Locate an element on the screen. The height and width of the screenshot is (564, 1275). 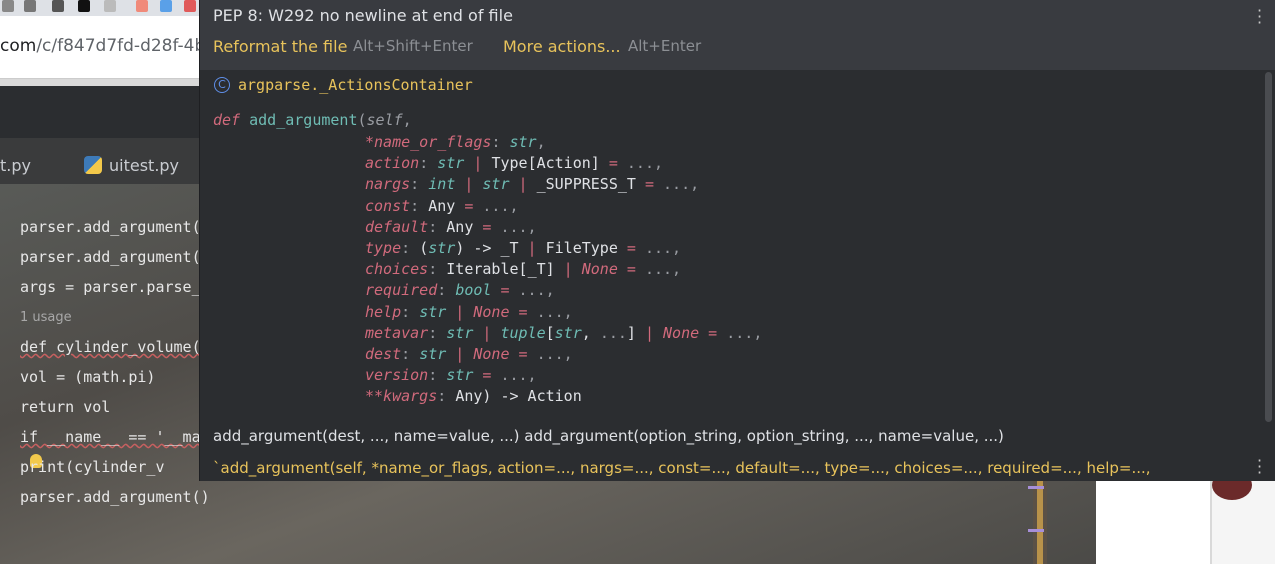
signature-param-line: *name_or_flags: str, is located at coordinates (455, 142).